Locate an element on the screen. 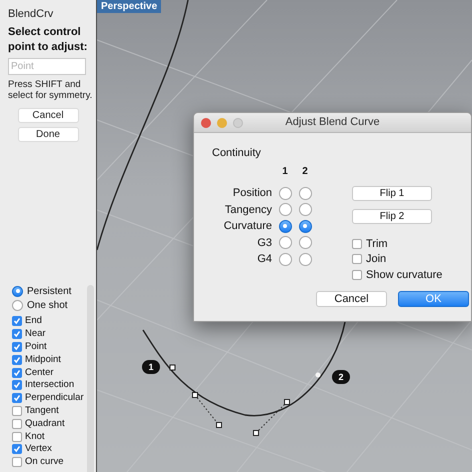  checkbox-label: Center is located at coordinates (39, 372).